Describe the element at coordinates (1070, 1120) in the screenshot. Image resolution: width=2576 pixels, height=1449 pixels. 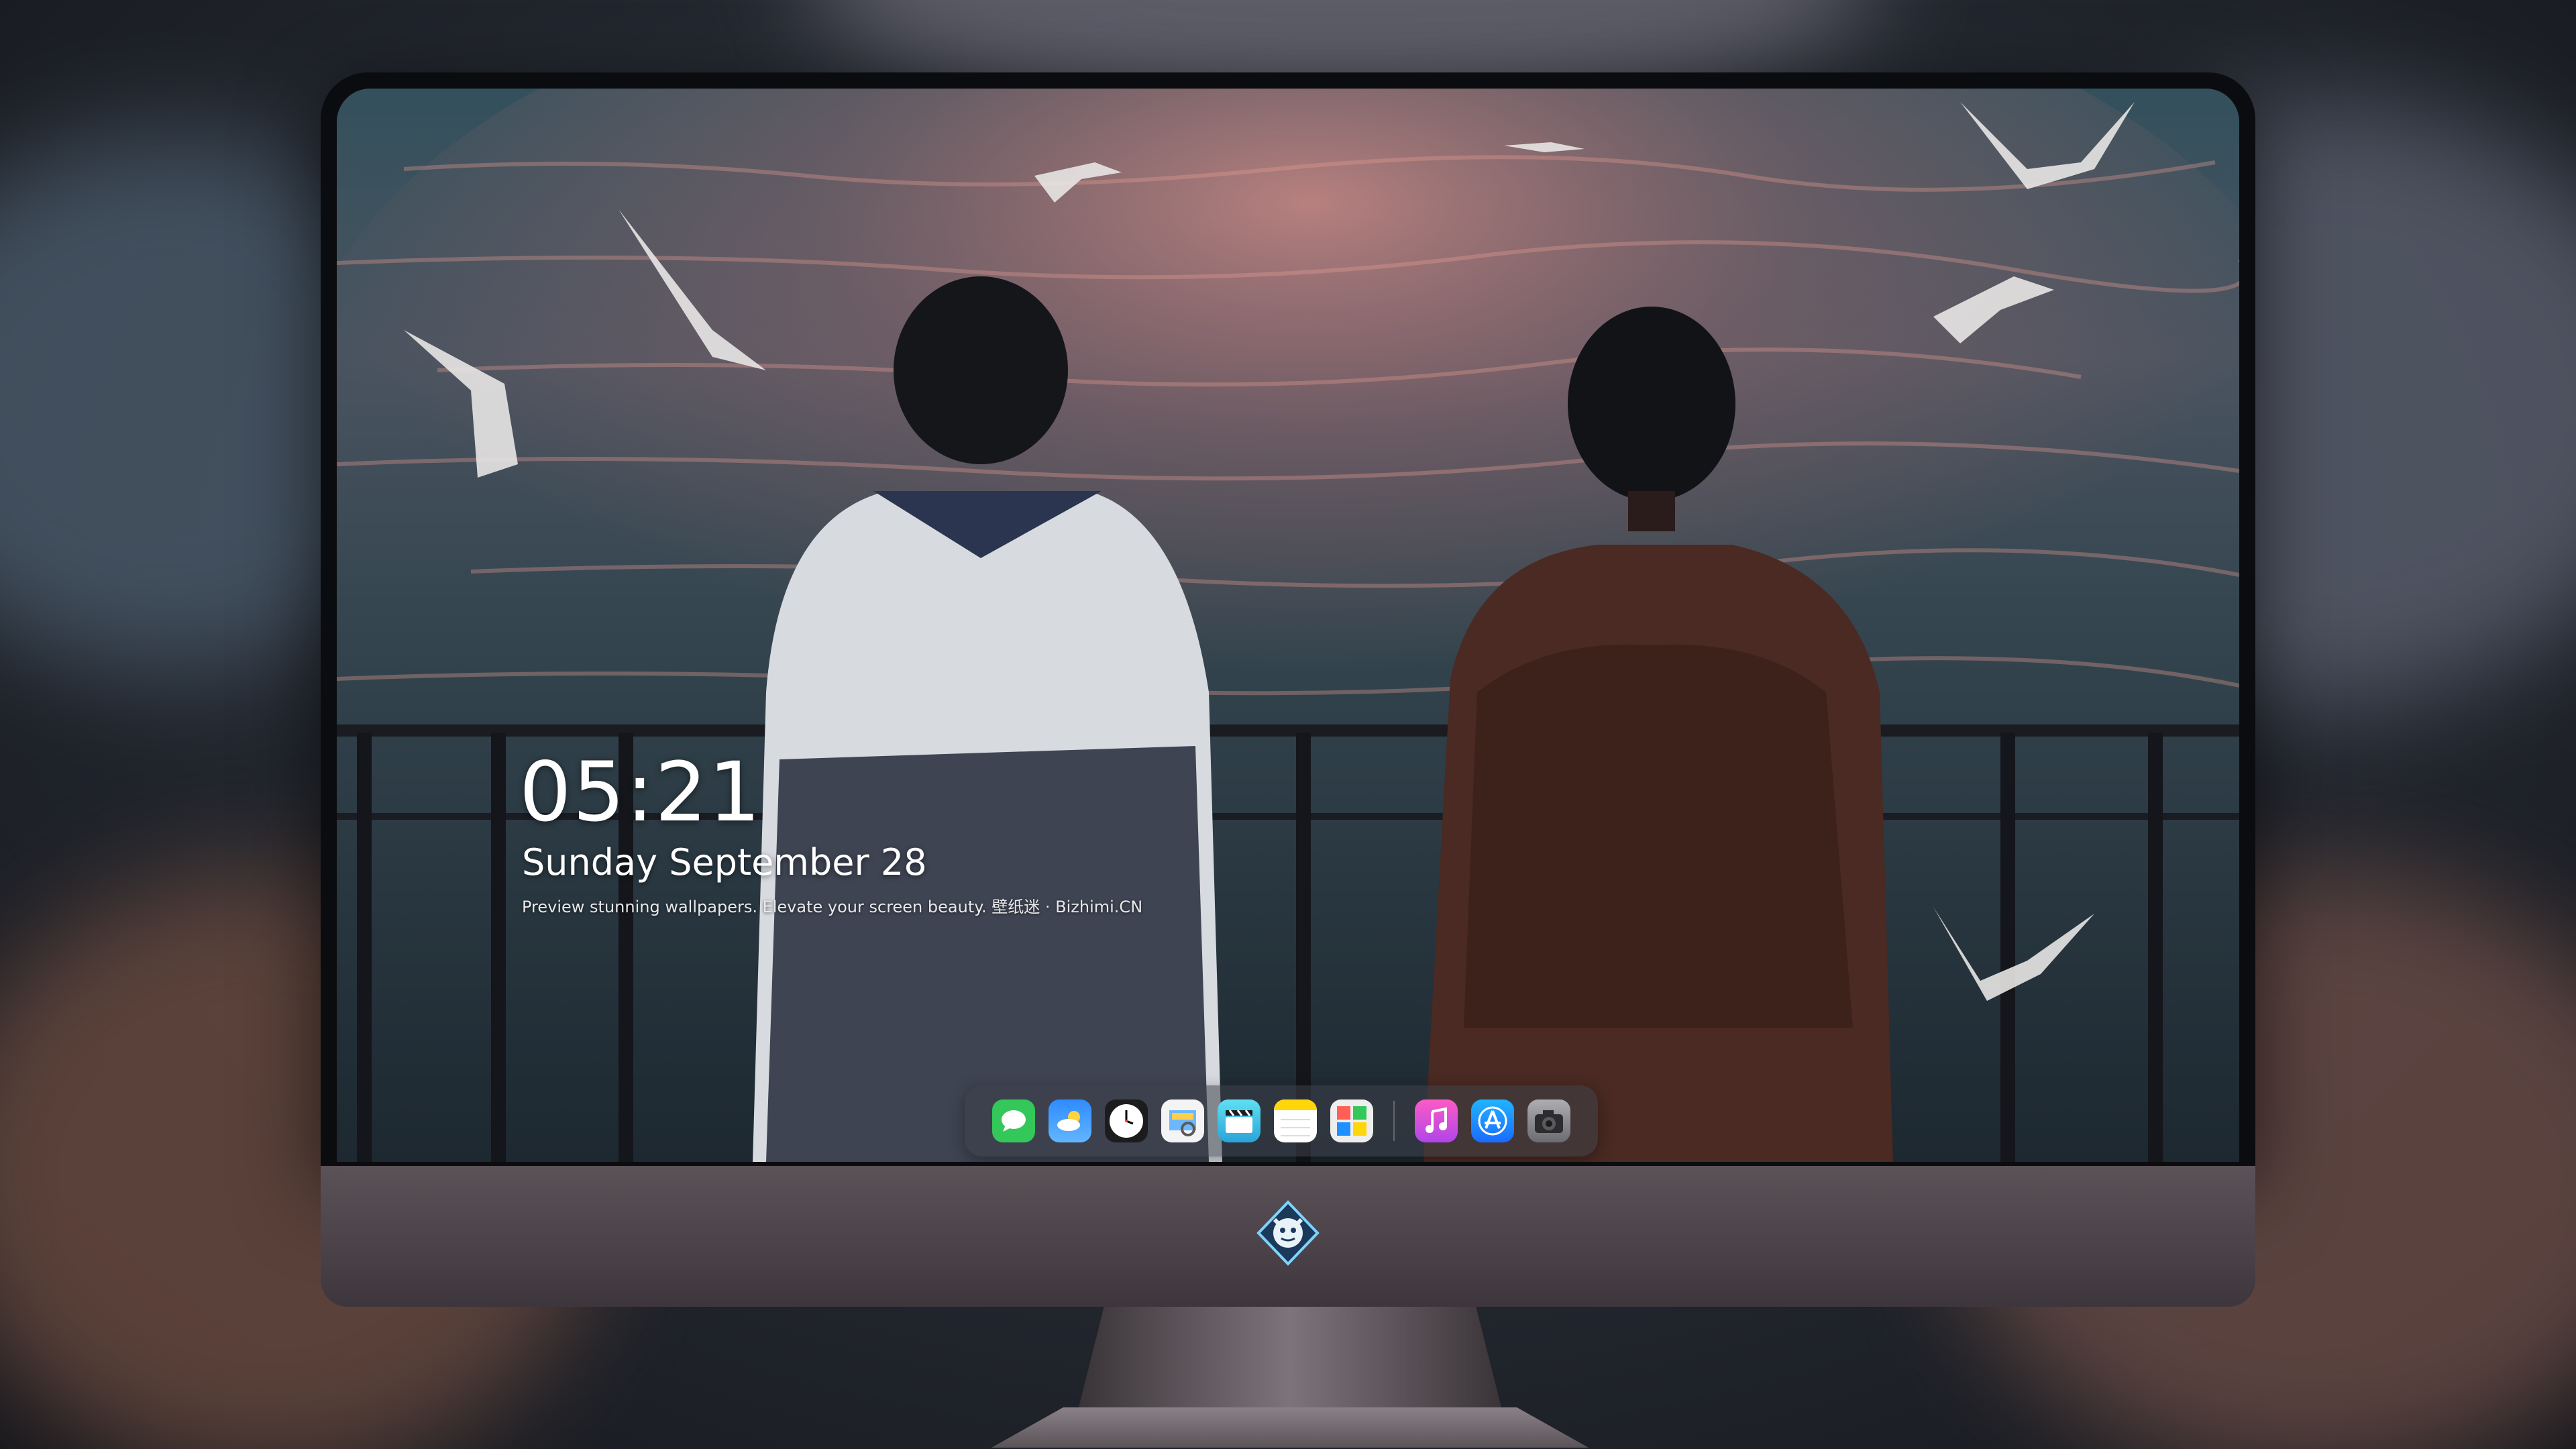
I see `weather-icon` at that location.